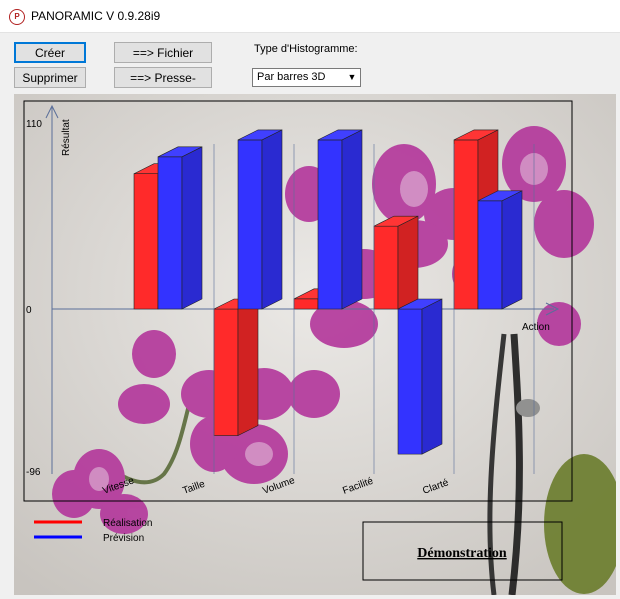  Describe the element at coordinates (33, 472) in the screenshot. I see `y-tick-min: -96` at that location.